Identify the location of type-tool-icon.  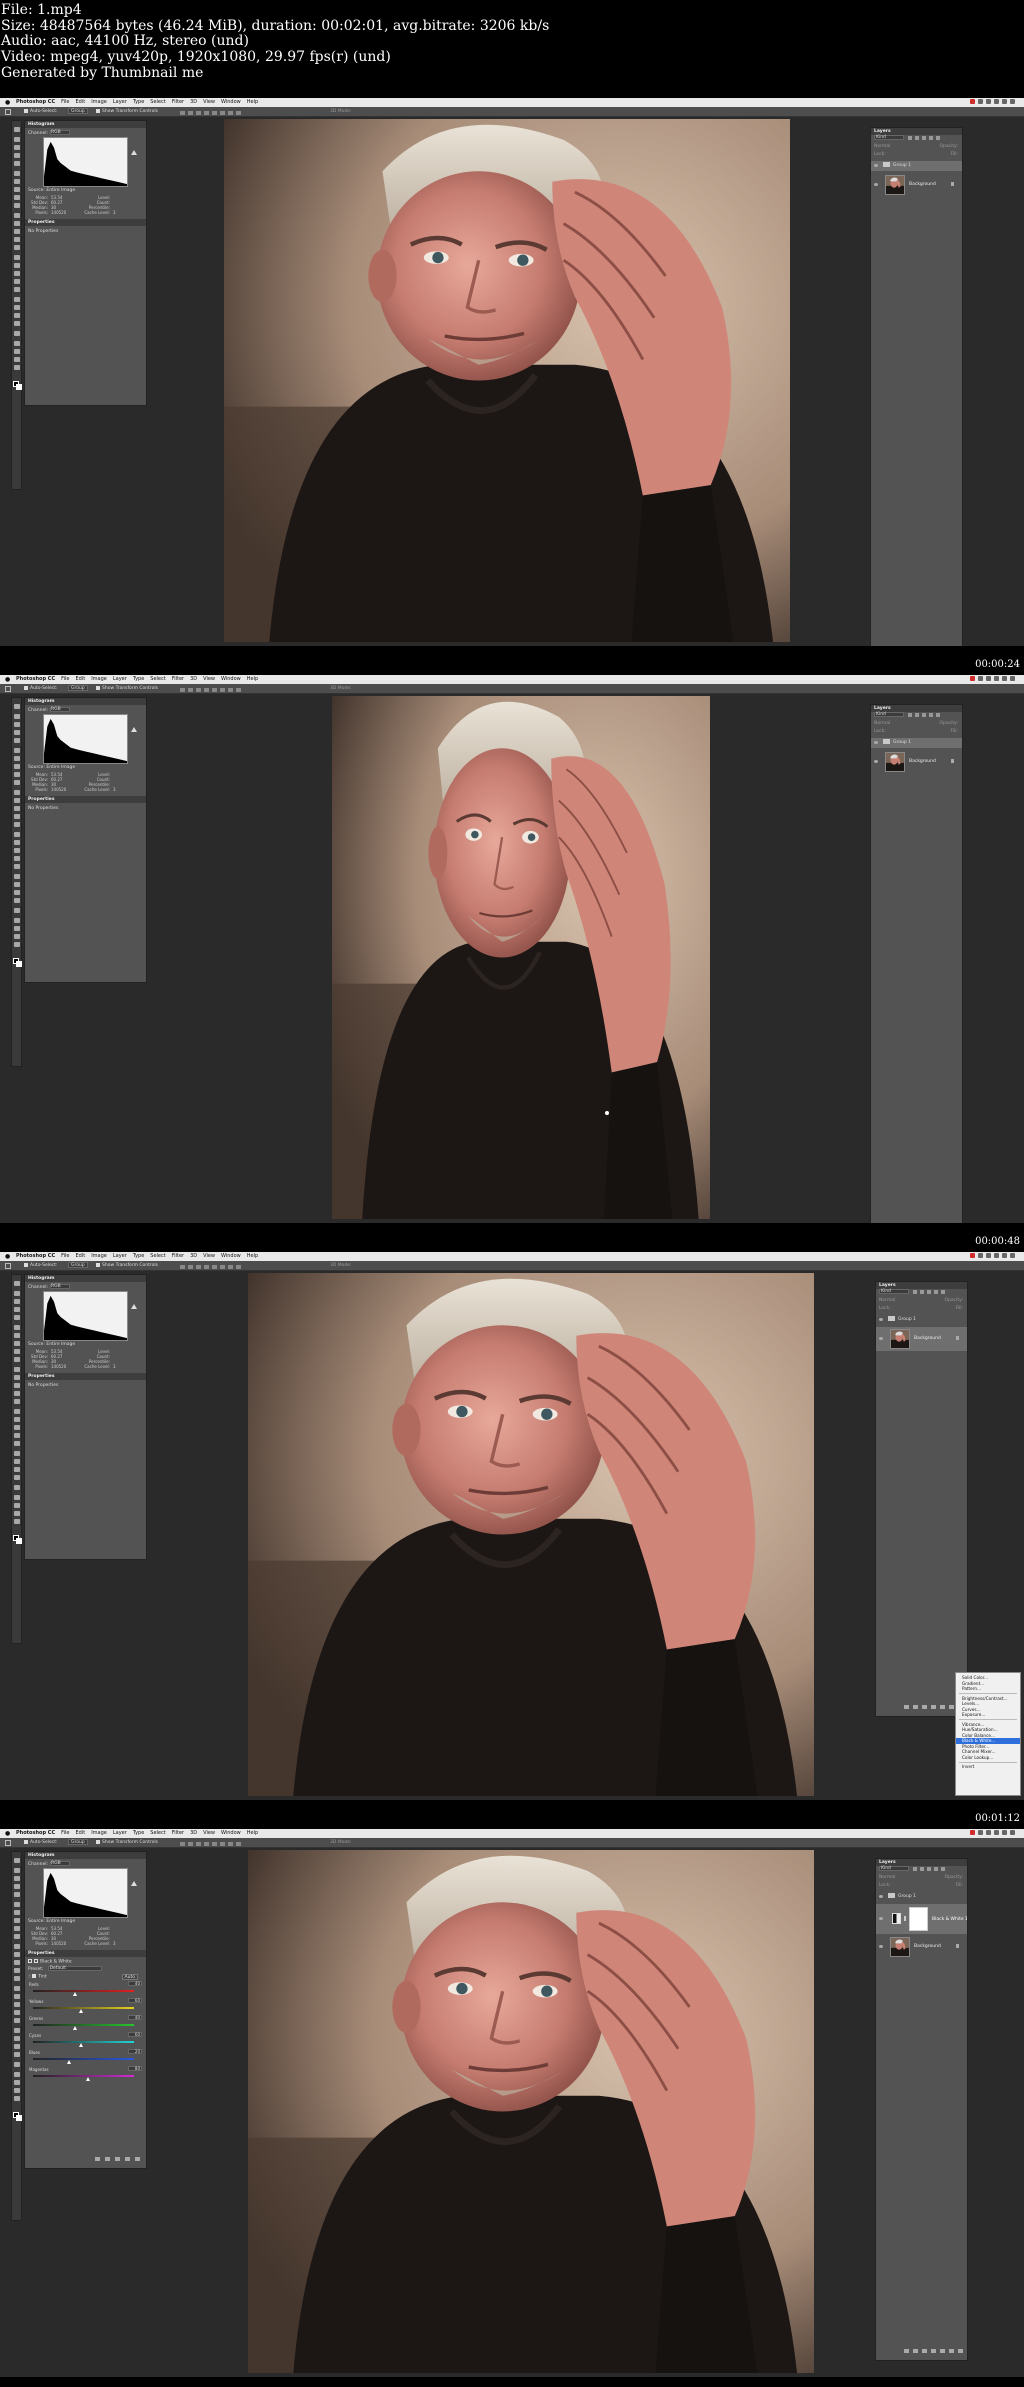
(17, 834).